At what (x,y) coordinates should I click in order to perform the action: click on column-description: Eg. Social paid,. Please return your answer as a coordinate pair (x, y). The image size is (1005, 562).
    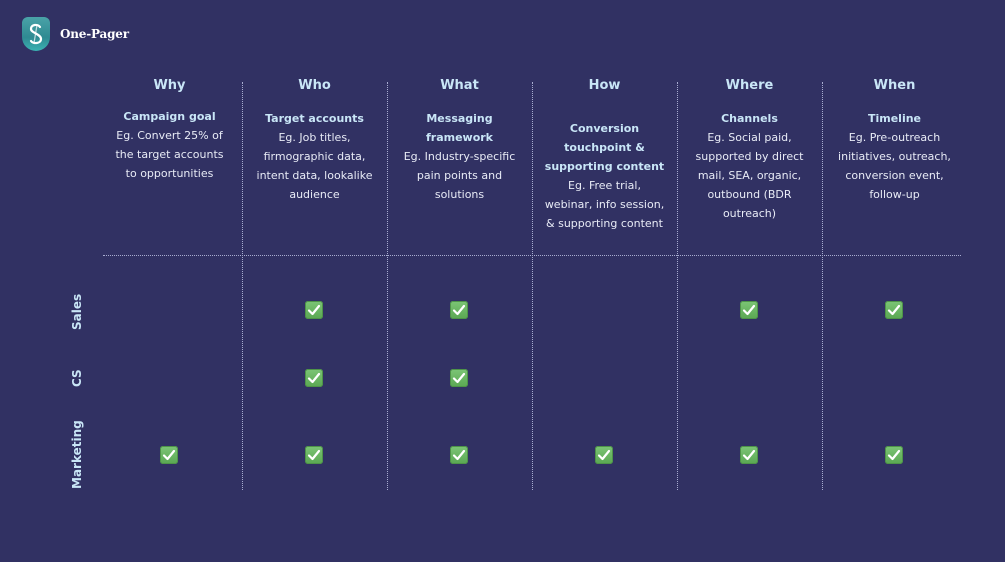
    Looking at the image, I should click on (749, 137).